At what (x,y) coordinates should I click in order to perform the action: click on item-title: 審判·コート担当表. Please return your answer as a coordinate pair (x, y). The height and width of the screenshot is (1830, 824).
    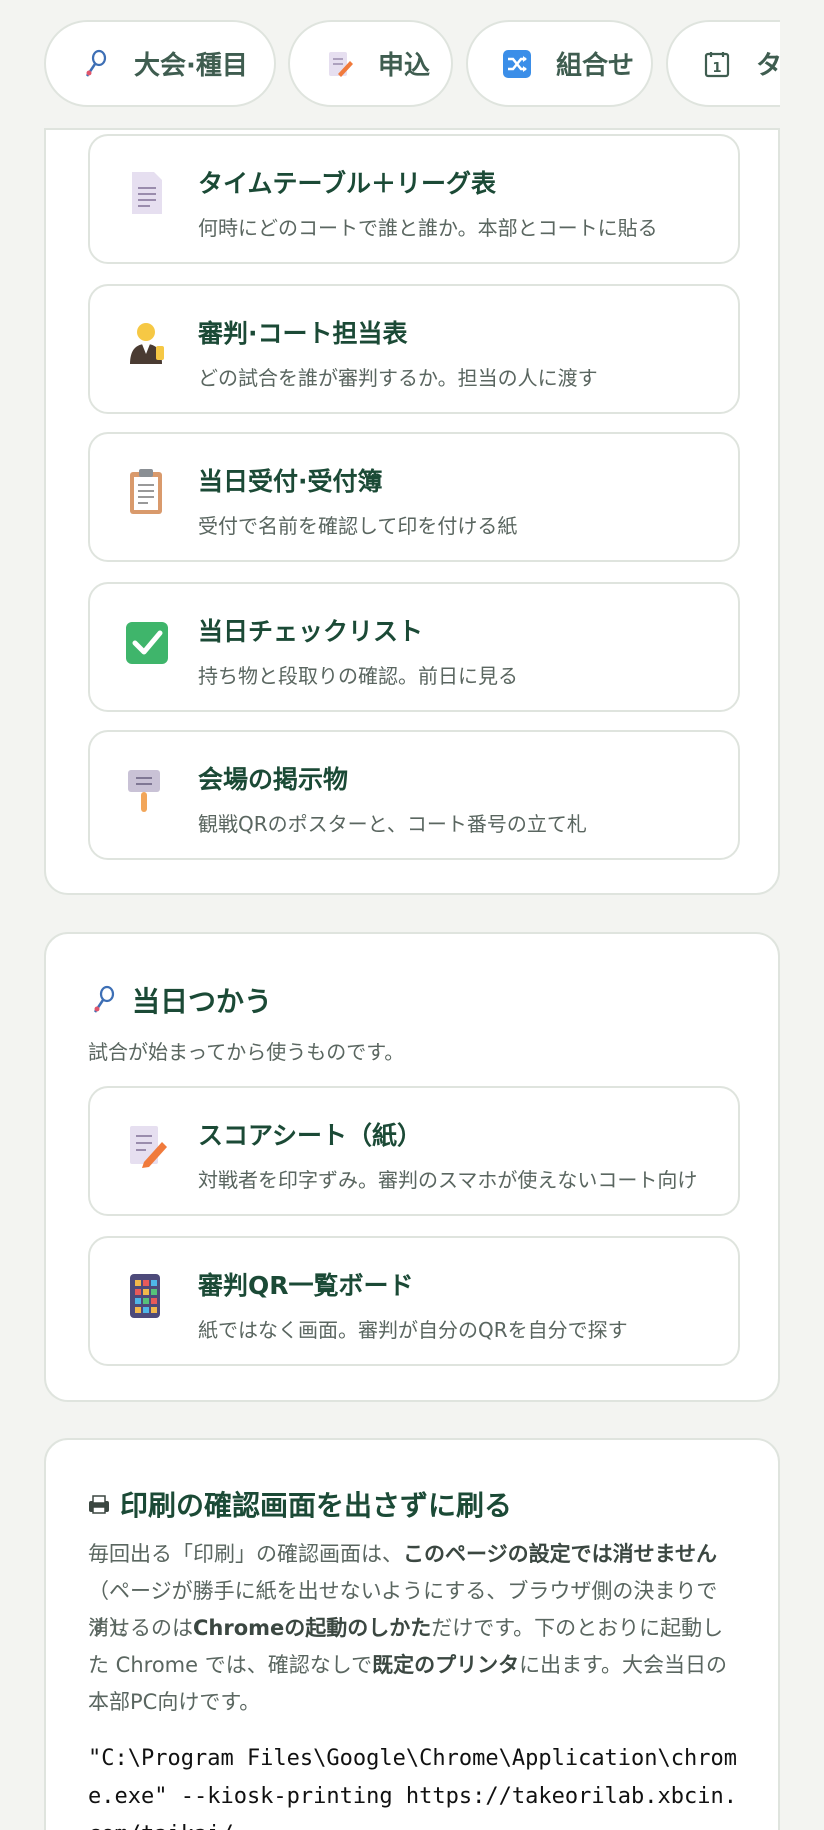
    Looking at the image, I should click on (303, 333).